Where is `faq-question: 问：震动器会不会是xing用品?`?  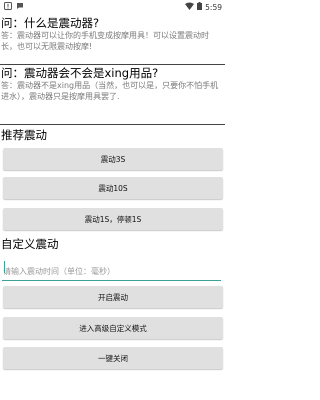
faq-question: 问：震动器会不会是xing用品? is located at coordinates (80, 73).